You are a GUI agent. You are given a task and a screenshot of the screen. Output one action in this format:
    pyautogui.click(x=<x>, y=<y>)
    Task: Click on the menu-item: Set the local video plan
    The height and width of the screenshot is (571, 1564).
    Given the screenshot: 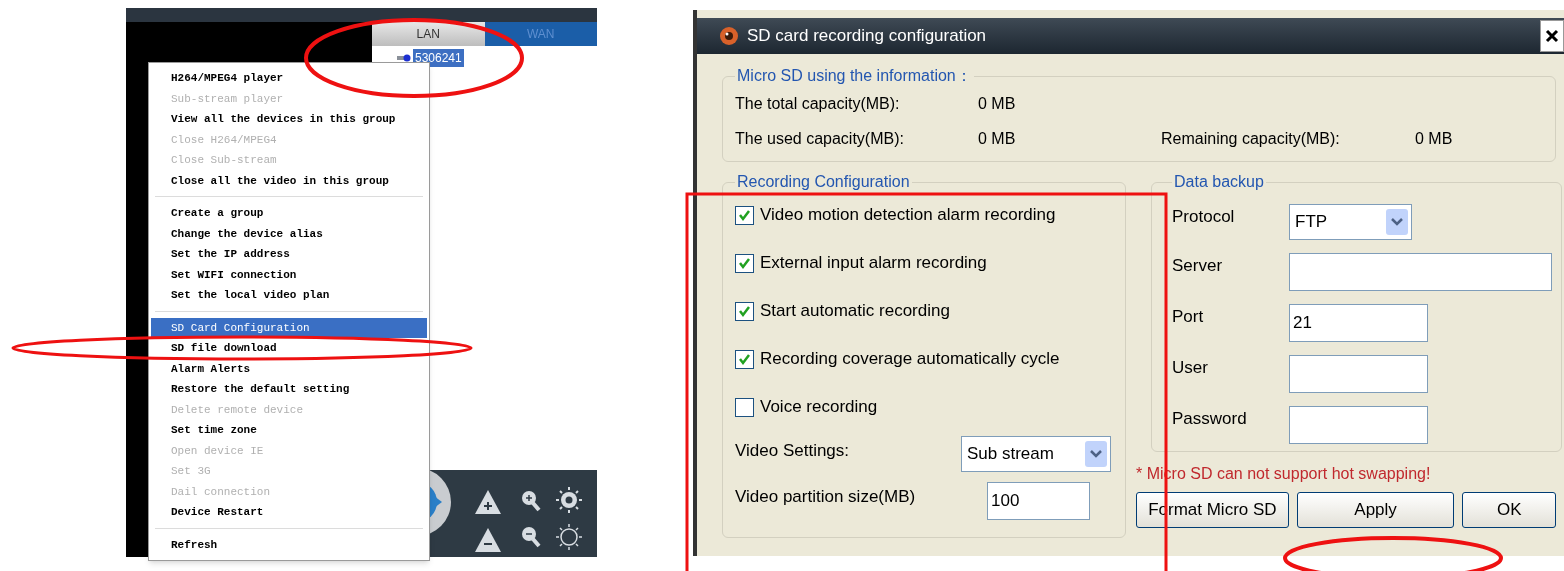 What is the action you would take?
    pyautogui.click(x=289, y=295)
    